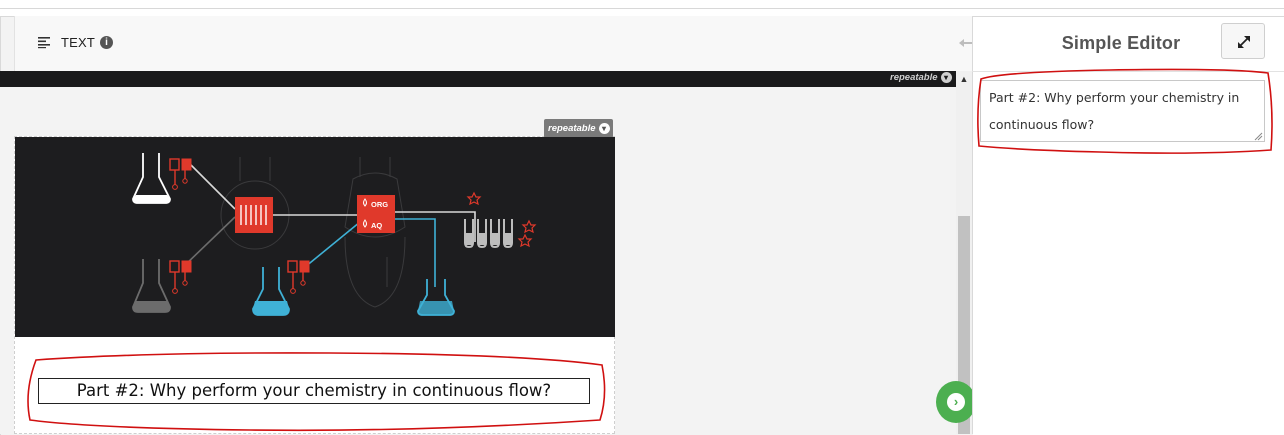  What do you see at coordinates (1128, 71) in the screenshot?
I see `editor-header-divider` at bounding box center [1128, 71].